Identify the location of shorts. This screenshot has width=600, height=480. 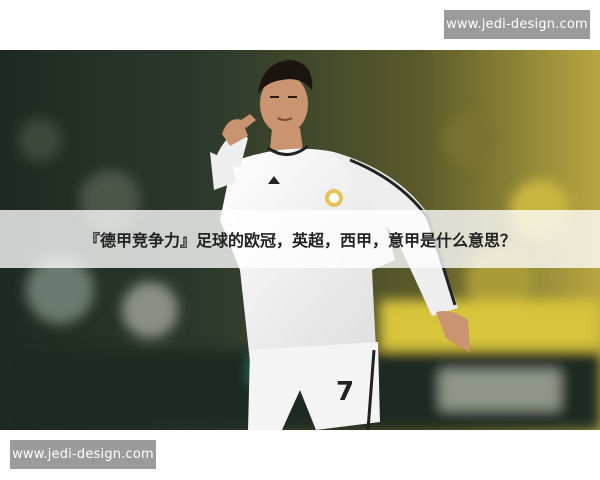
(314, 386).